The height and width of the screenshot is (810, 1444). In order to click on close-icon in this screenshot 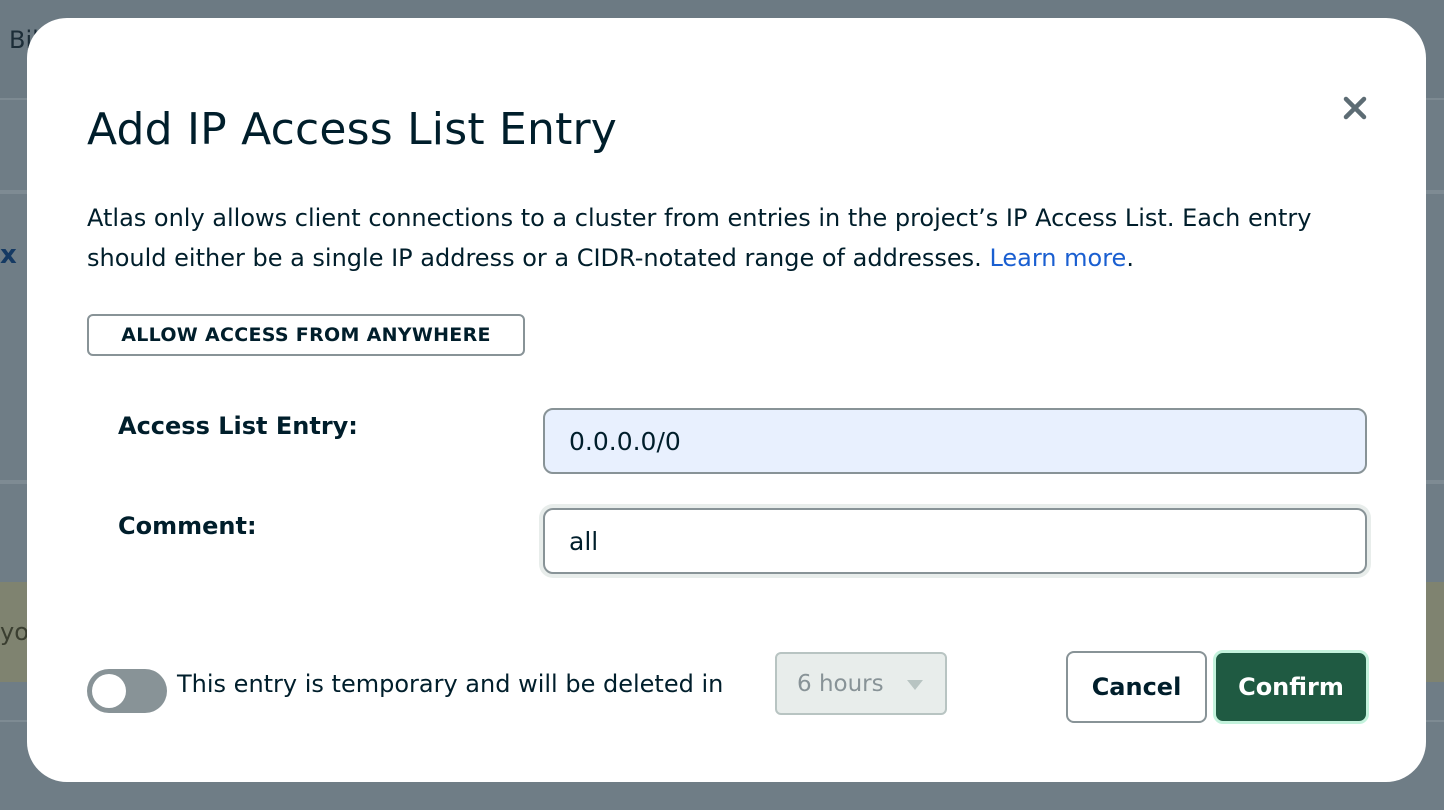, I will do `click(1355, 108)`.